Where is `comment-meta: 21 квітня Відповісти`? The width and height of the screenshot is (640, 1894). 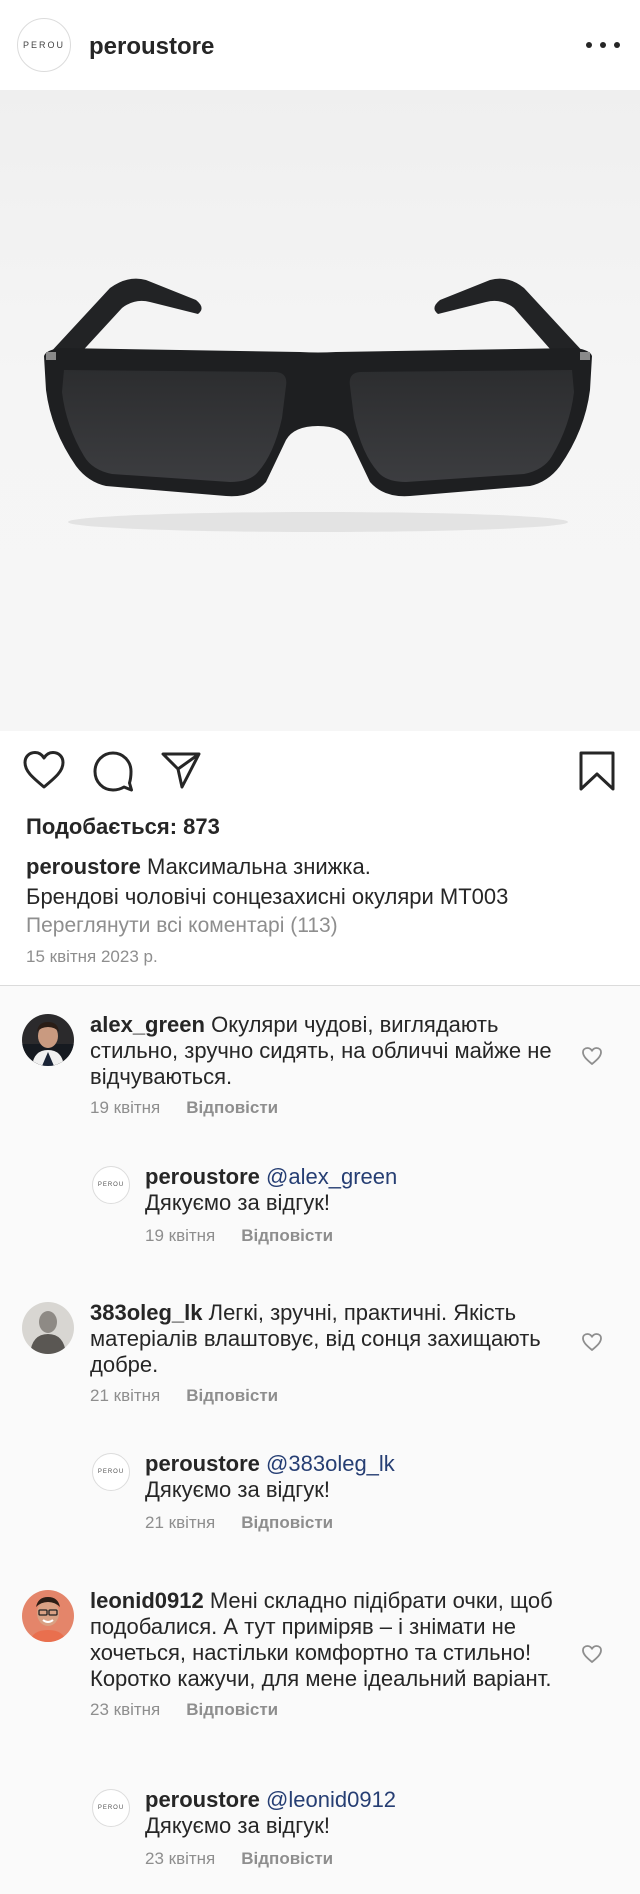
comment-meta: 21 квітня Відповісти is located at coordinates (184, 1396).